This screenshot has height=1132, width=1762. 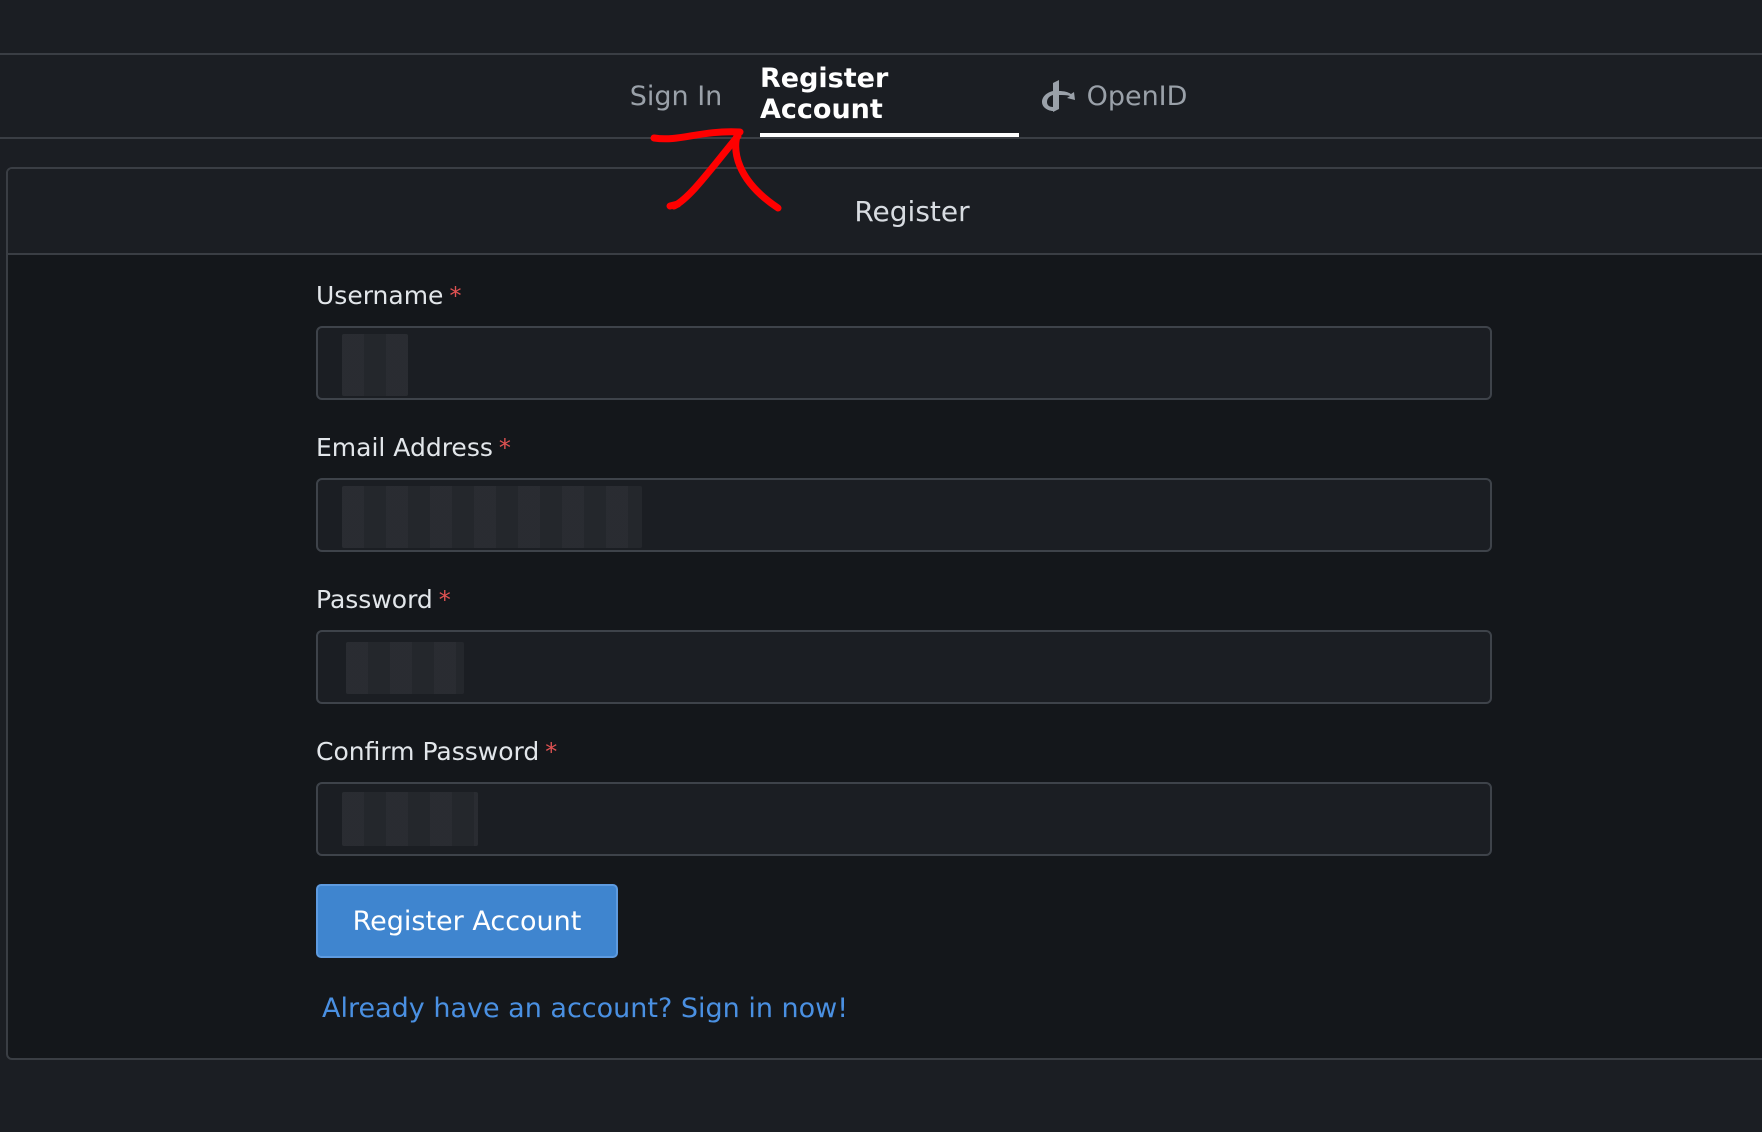 I want to click on tab-openid: OpenID, so click(x=1113, y=96).